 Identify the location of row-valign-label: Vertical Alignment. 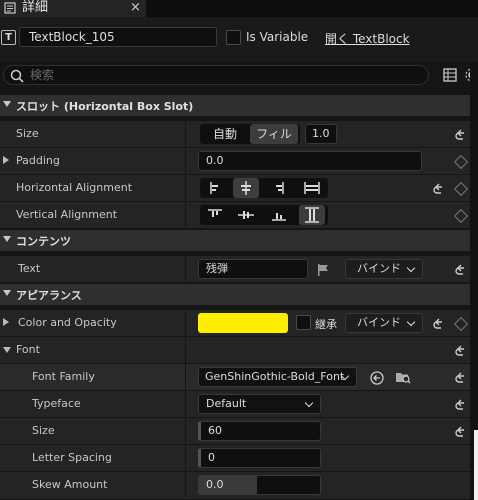
(67, 214).